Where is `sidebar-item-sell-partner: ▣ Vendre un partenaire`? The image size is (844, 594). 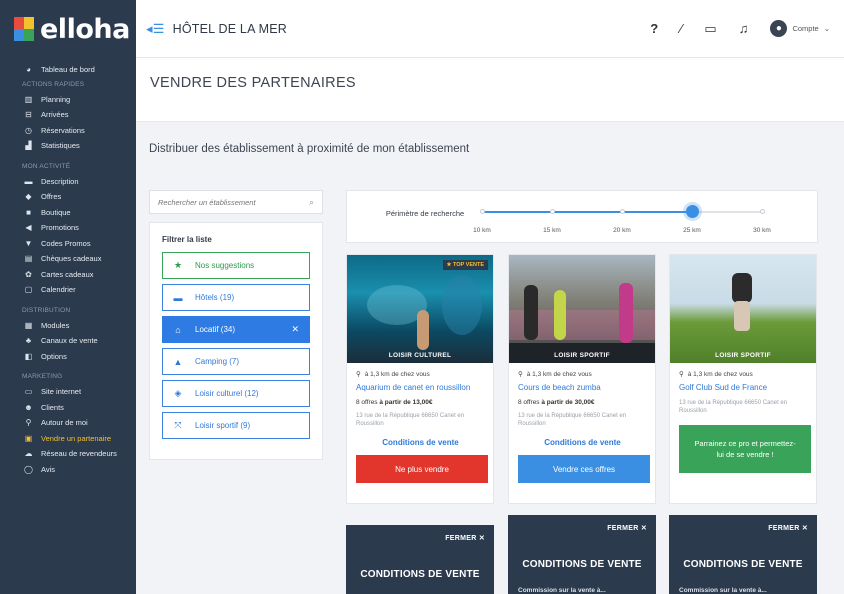
sidebar-item-sell-partner: ▣ Vendre un partenaire is located at coordinates (68, 439).